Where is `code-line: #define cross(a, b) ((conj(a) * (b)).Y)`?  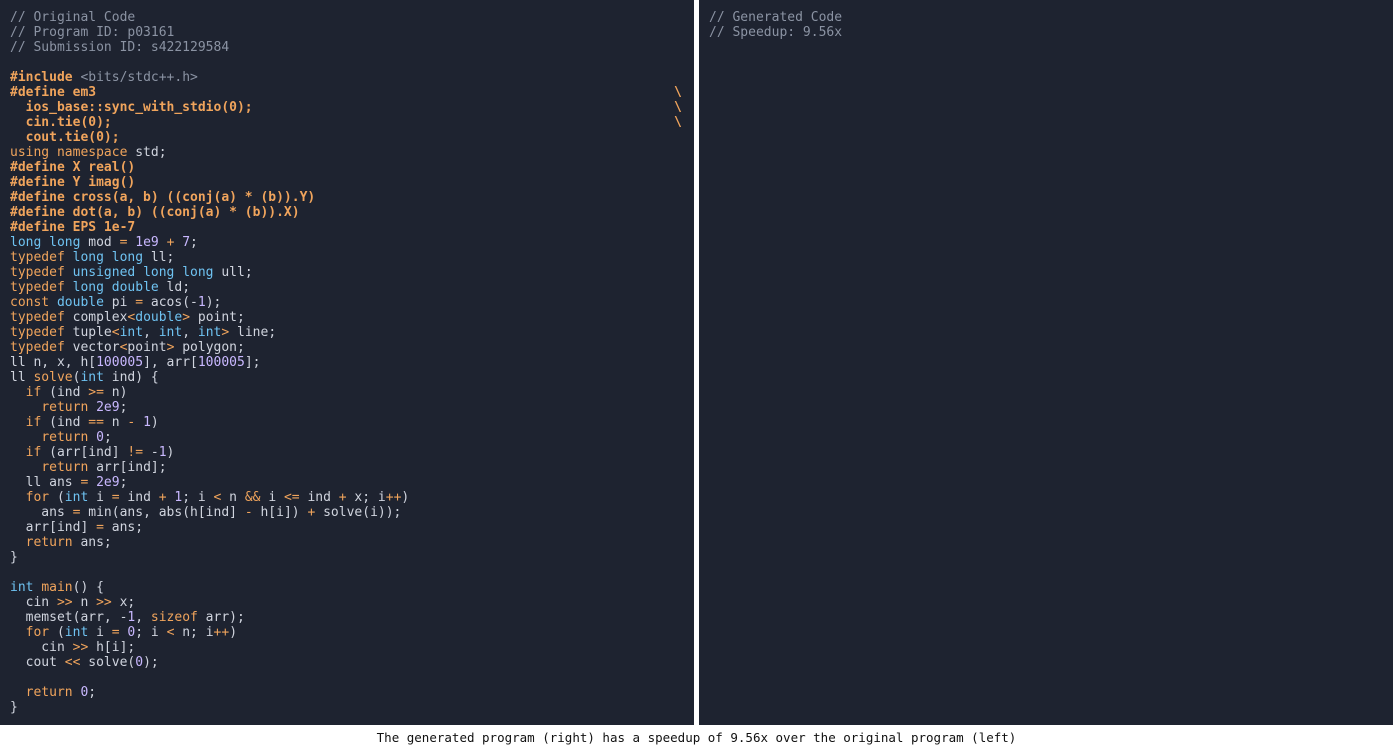
code-line: #define cross(a, b) ((conj(a) * (b)).Y) is located at coordinates (347, 197).